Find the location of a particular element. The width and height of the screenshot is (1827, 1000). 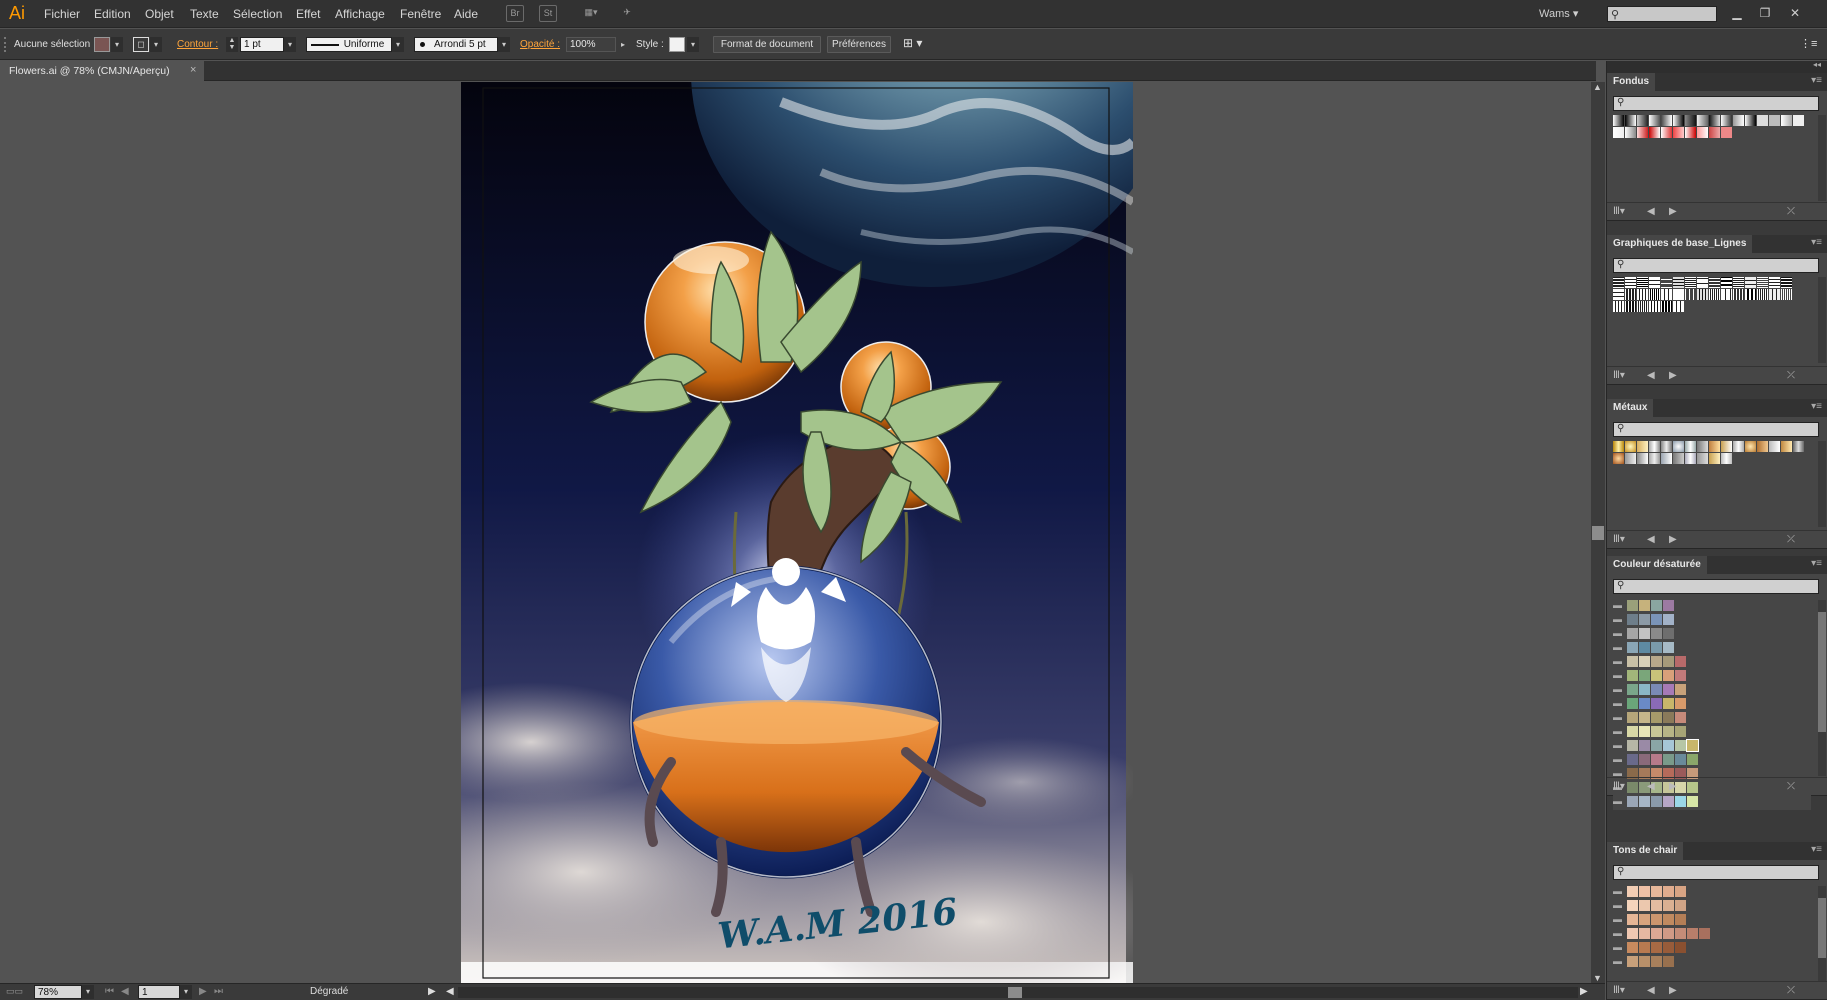

workspace-switcher: Wams ▾ is located at coordinates (1558, 13).